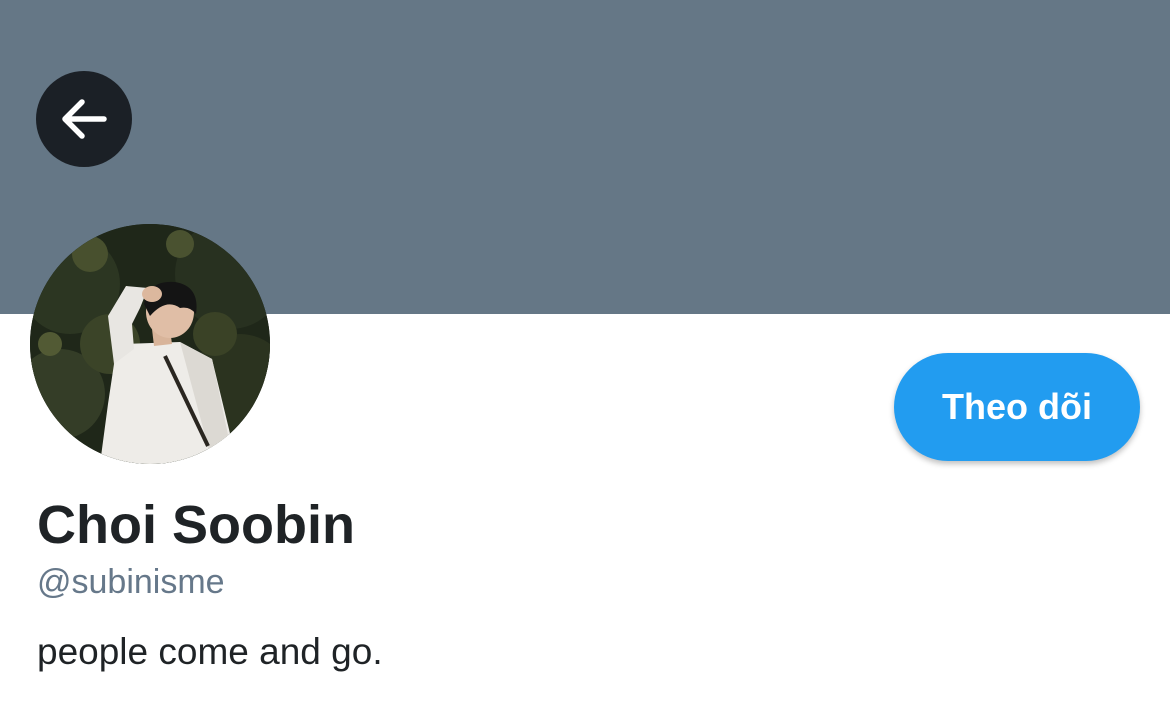  Describe the element at coordinates (210, 651) in the screenshot. I see `profile-bio: people come and go.` at that location.